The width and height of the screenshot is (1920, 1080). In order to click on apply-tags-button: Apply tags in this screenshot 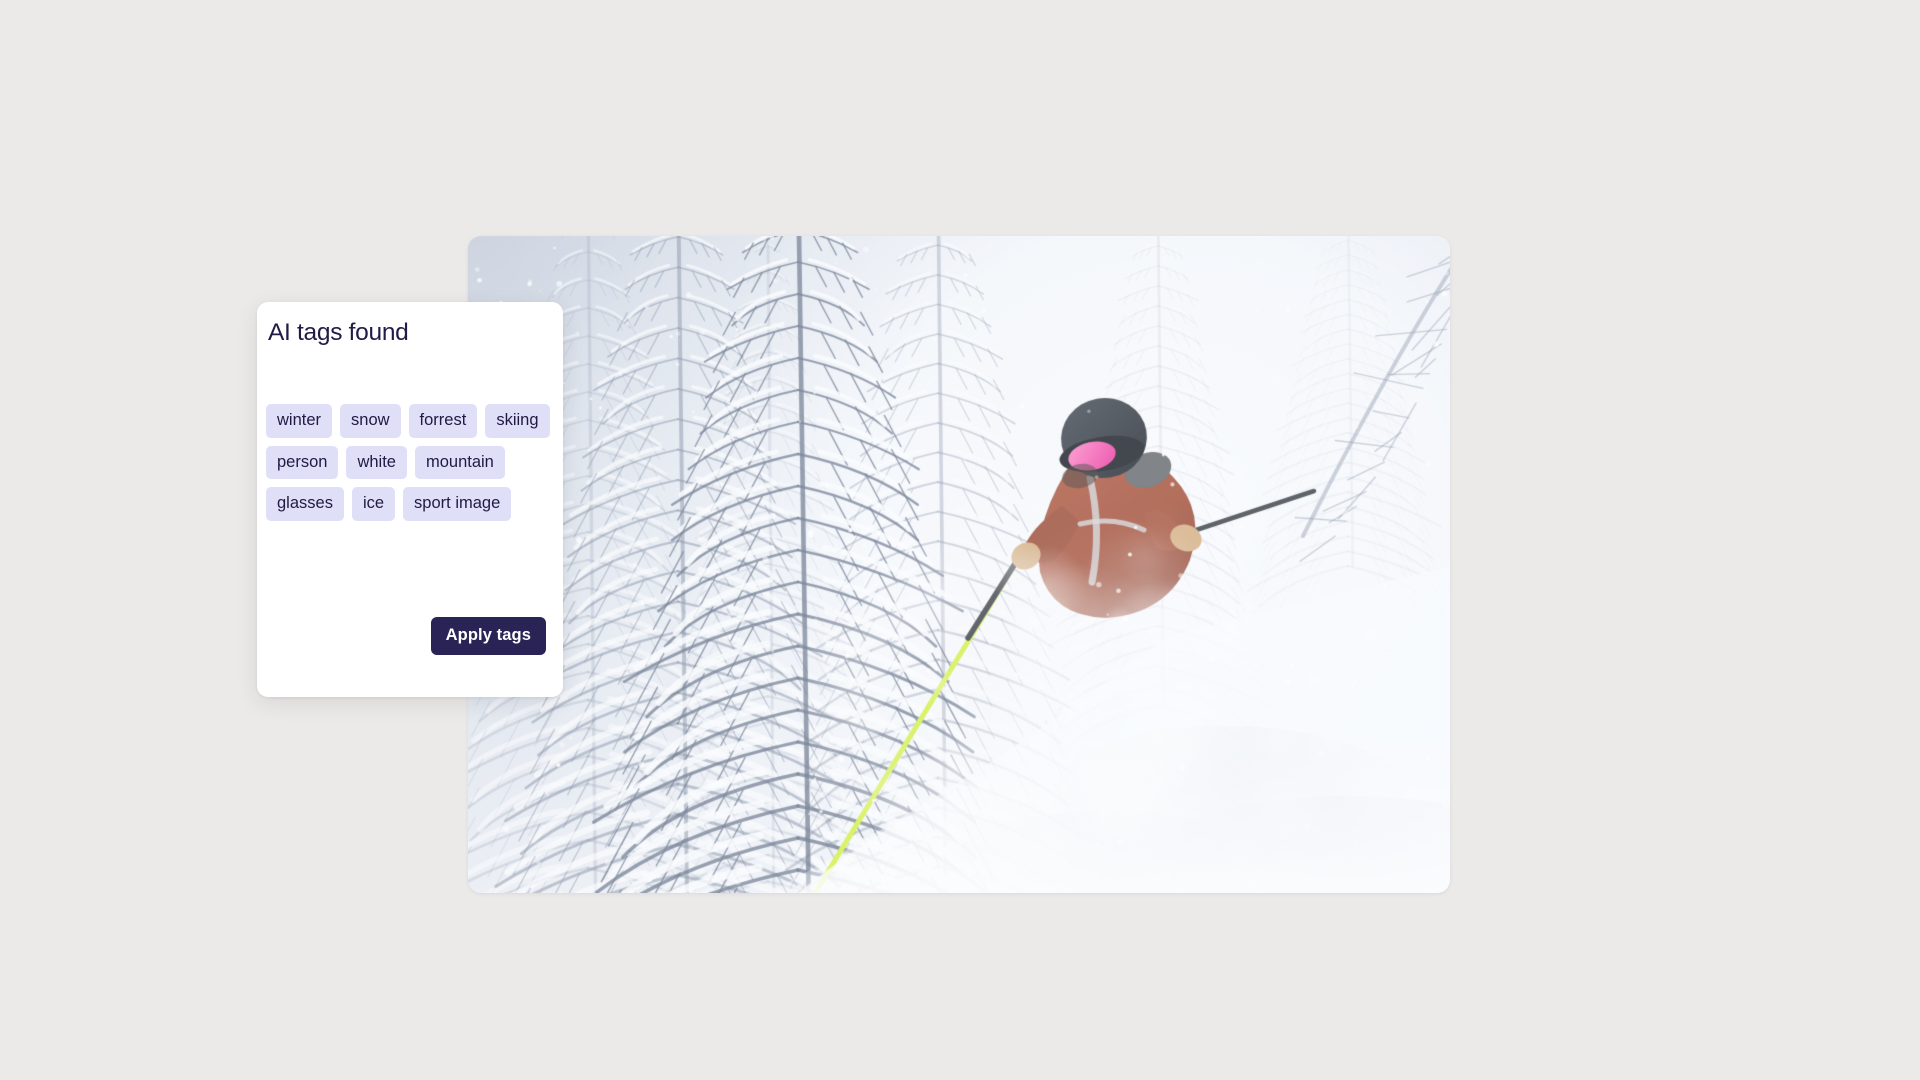, I will do `click(488, 636)`.